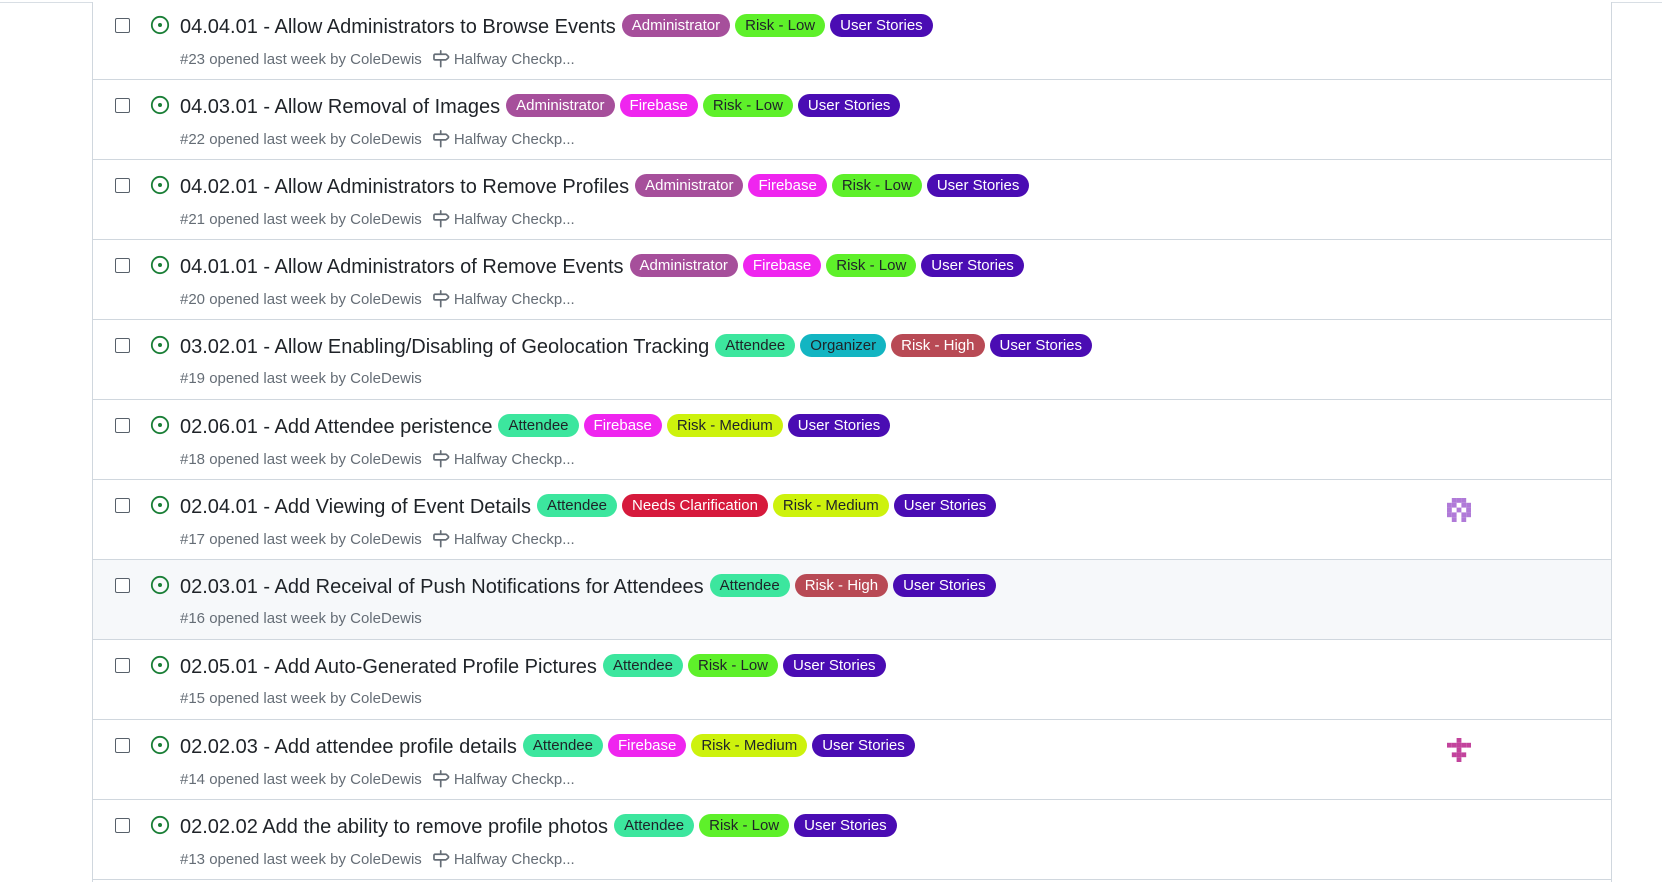  Describe the element at coordinates (301, 618) in the screenshot. I see `issue-opened-text: #16 opened last week by ColeDewis` at that location.